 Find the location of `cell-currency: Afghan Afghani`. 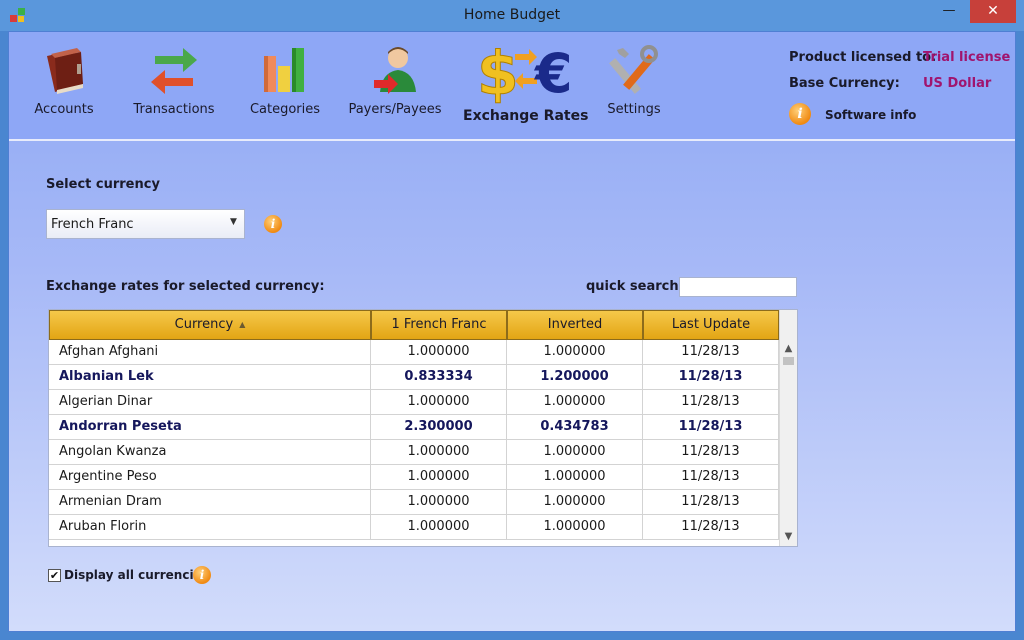

cell-currency: Afghan Afghani is located at coordinates (210, 352).